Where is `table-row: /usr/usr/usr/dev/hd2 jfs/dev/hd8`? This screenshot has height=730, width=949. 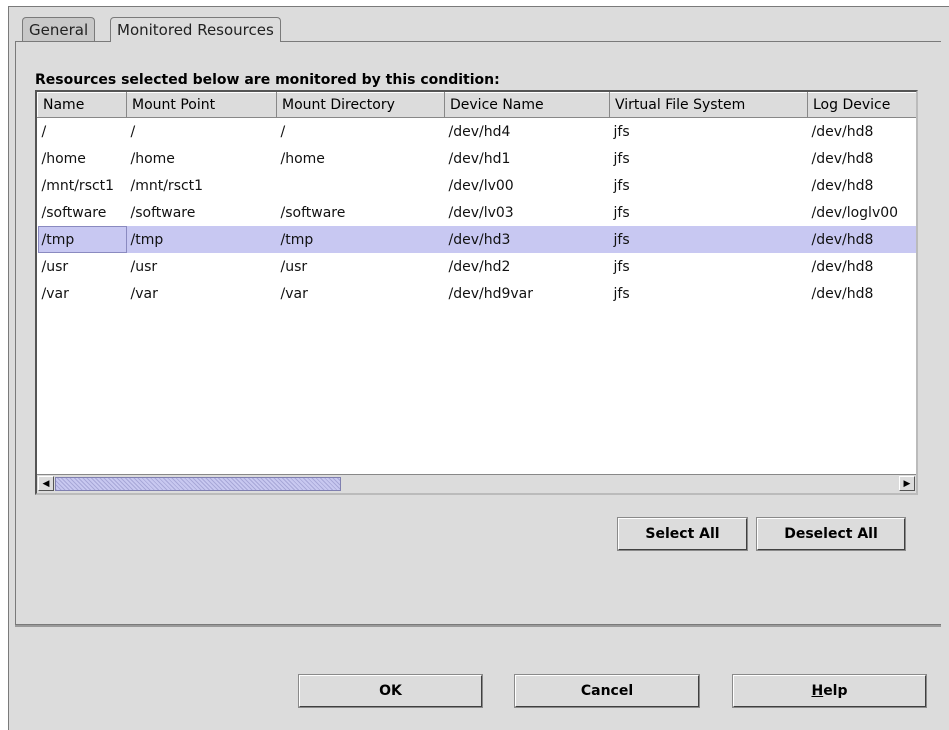 table-row: /usr/usr/usr/dev/hd2 jfs/dev/hd8 is located at coordinates (477, 266).